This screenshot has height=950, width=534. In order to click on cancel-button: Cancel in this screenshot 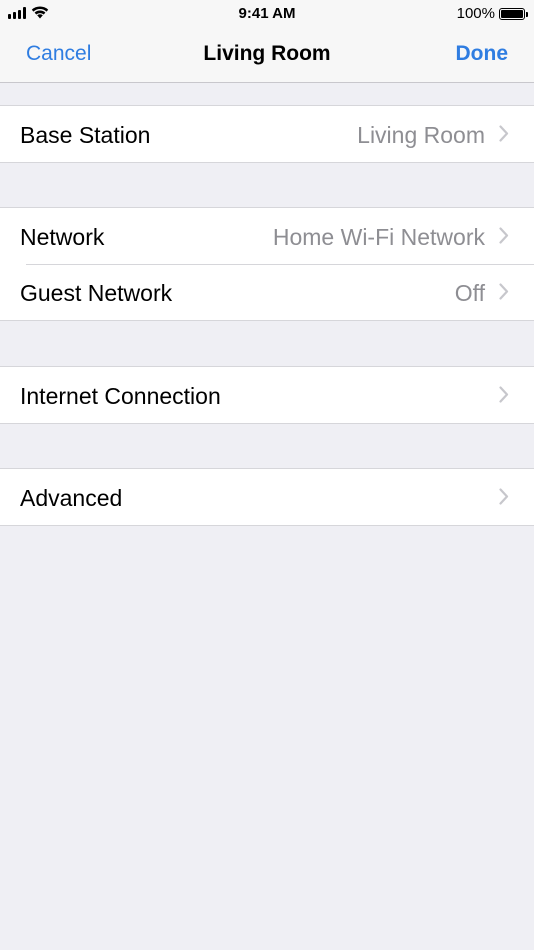, I will do `click(58, 54)`.